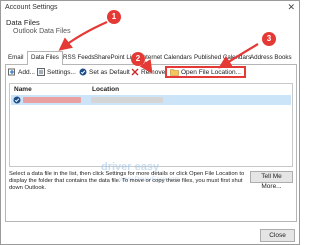 The image size is (320, 245). What do you see at coordinates (114, 17) in the screenshot?
I see `annotation-1: 1` at bounding box center [114, 17].